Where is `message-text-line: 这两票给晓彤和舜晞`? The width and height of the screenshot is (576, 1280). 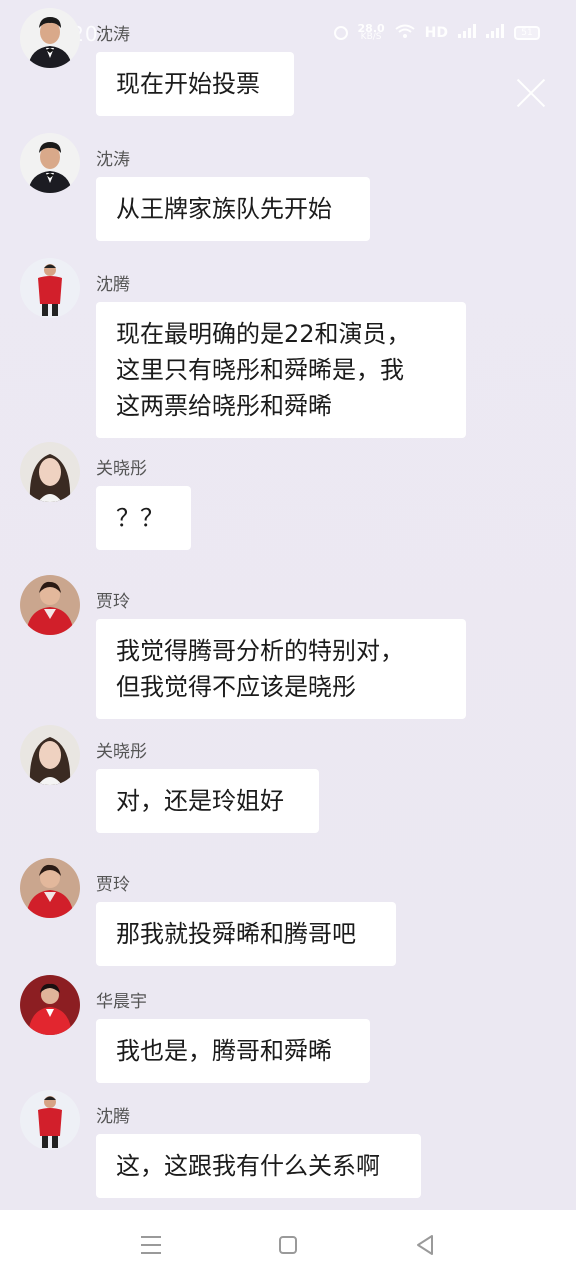
message-text-line: 这两票给晓彤和舜晞 is located at coordinates (224, 406).